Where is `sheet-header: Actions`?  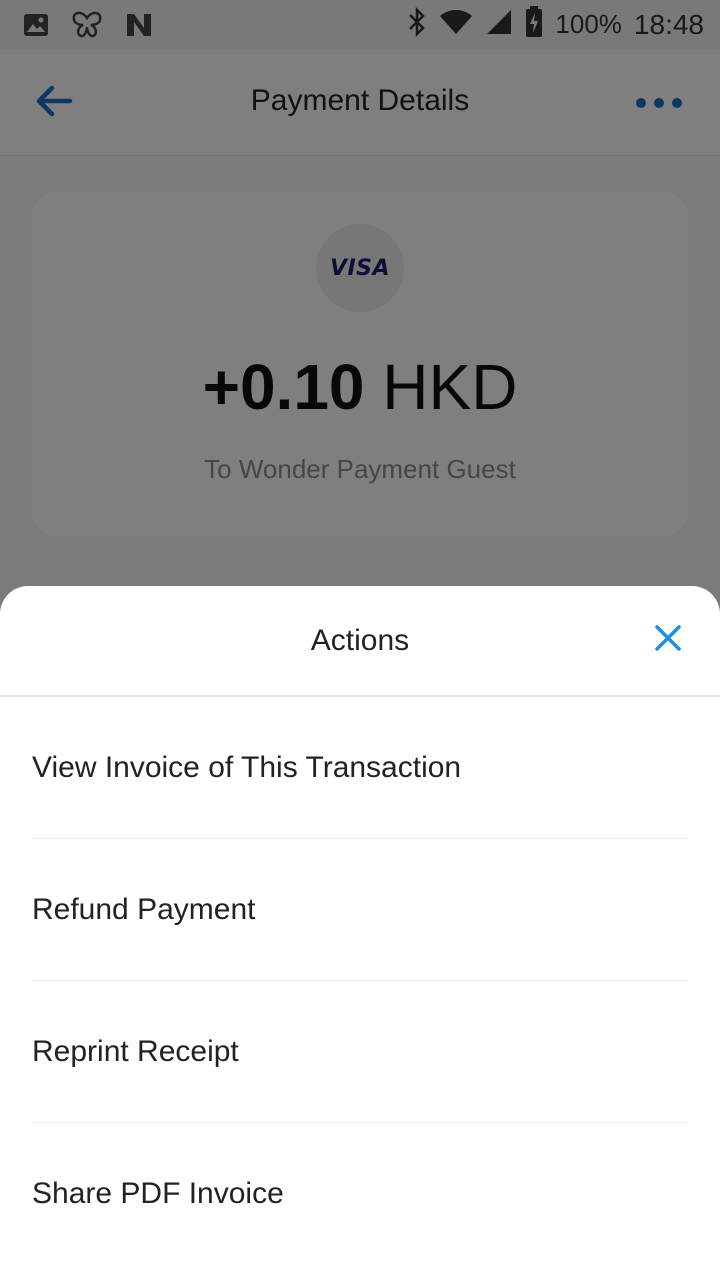 sheet-header: Actions is located at coordinates (360, 641).